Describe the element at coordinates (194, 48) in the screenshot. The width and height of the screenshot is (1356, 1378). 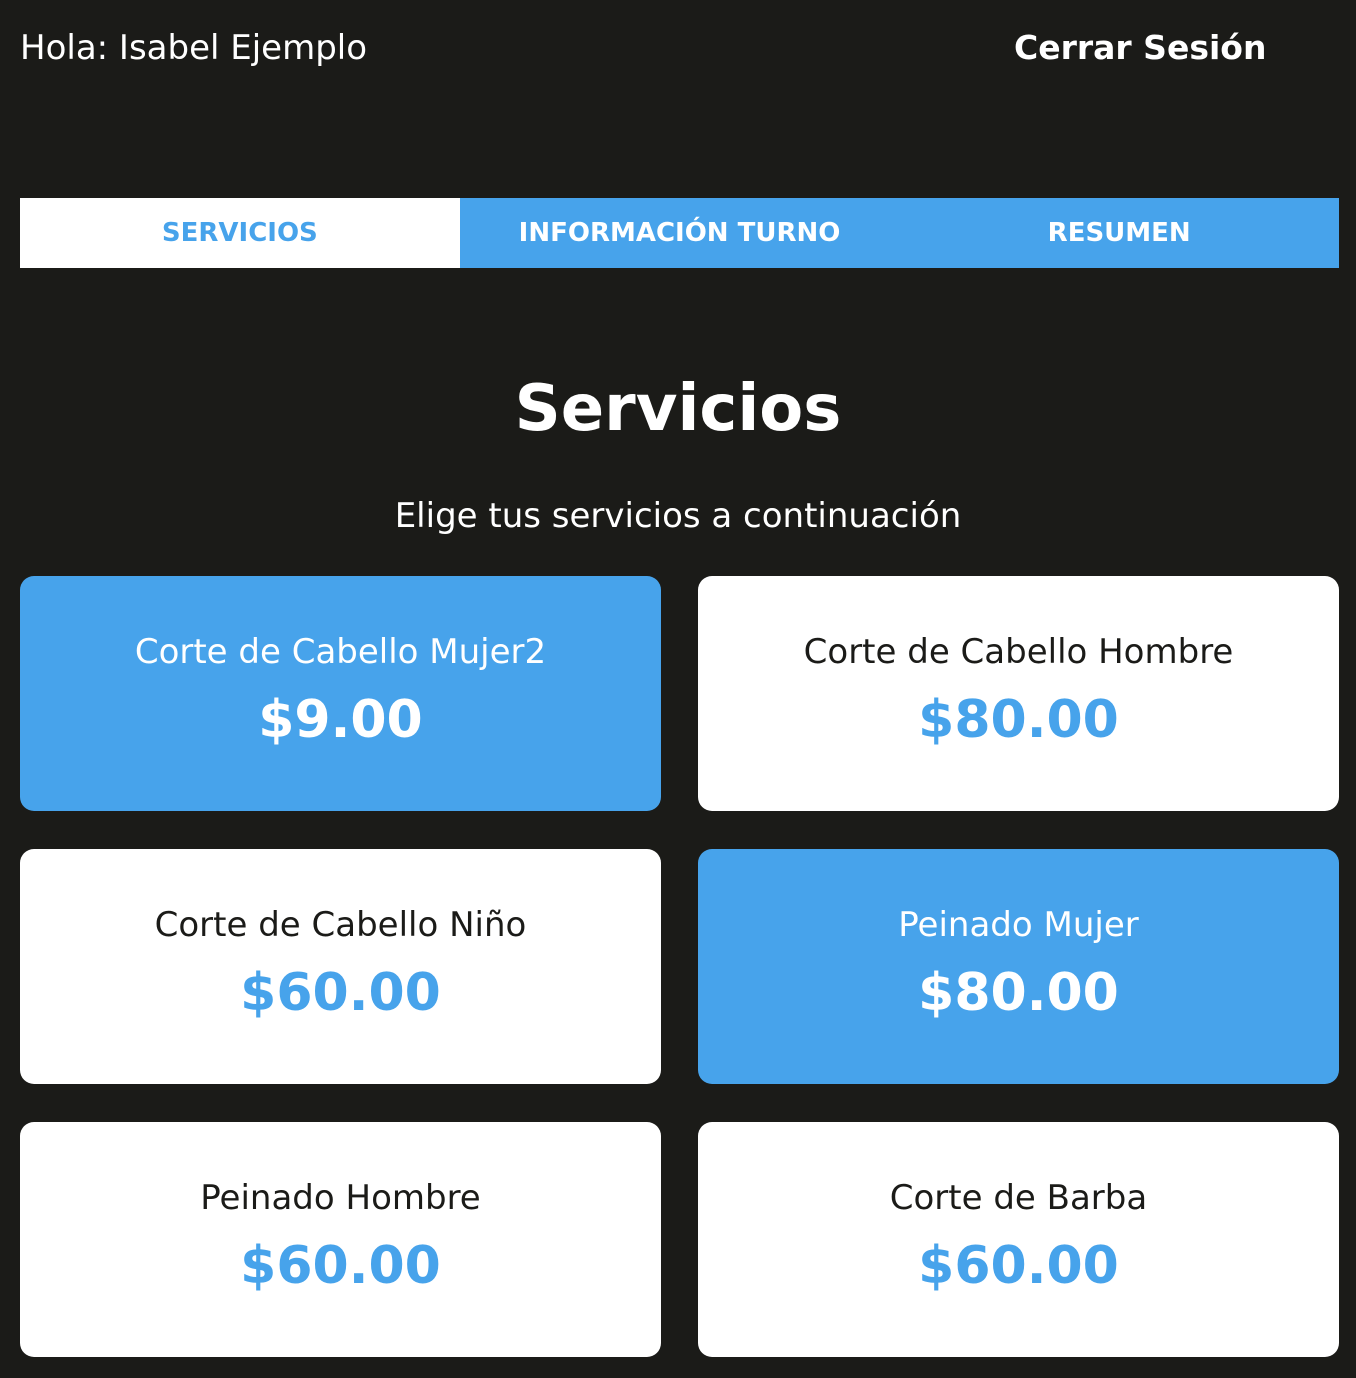
I see `user-greeting: Hola: Isabel Ejemplo` at that location.